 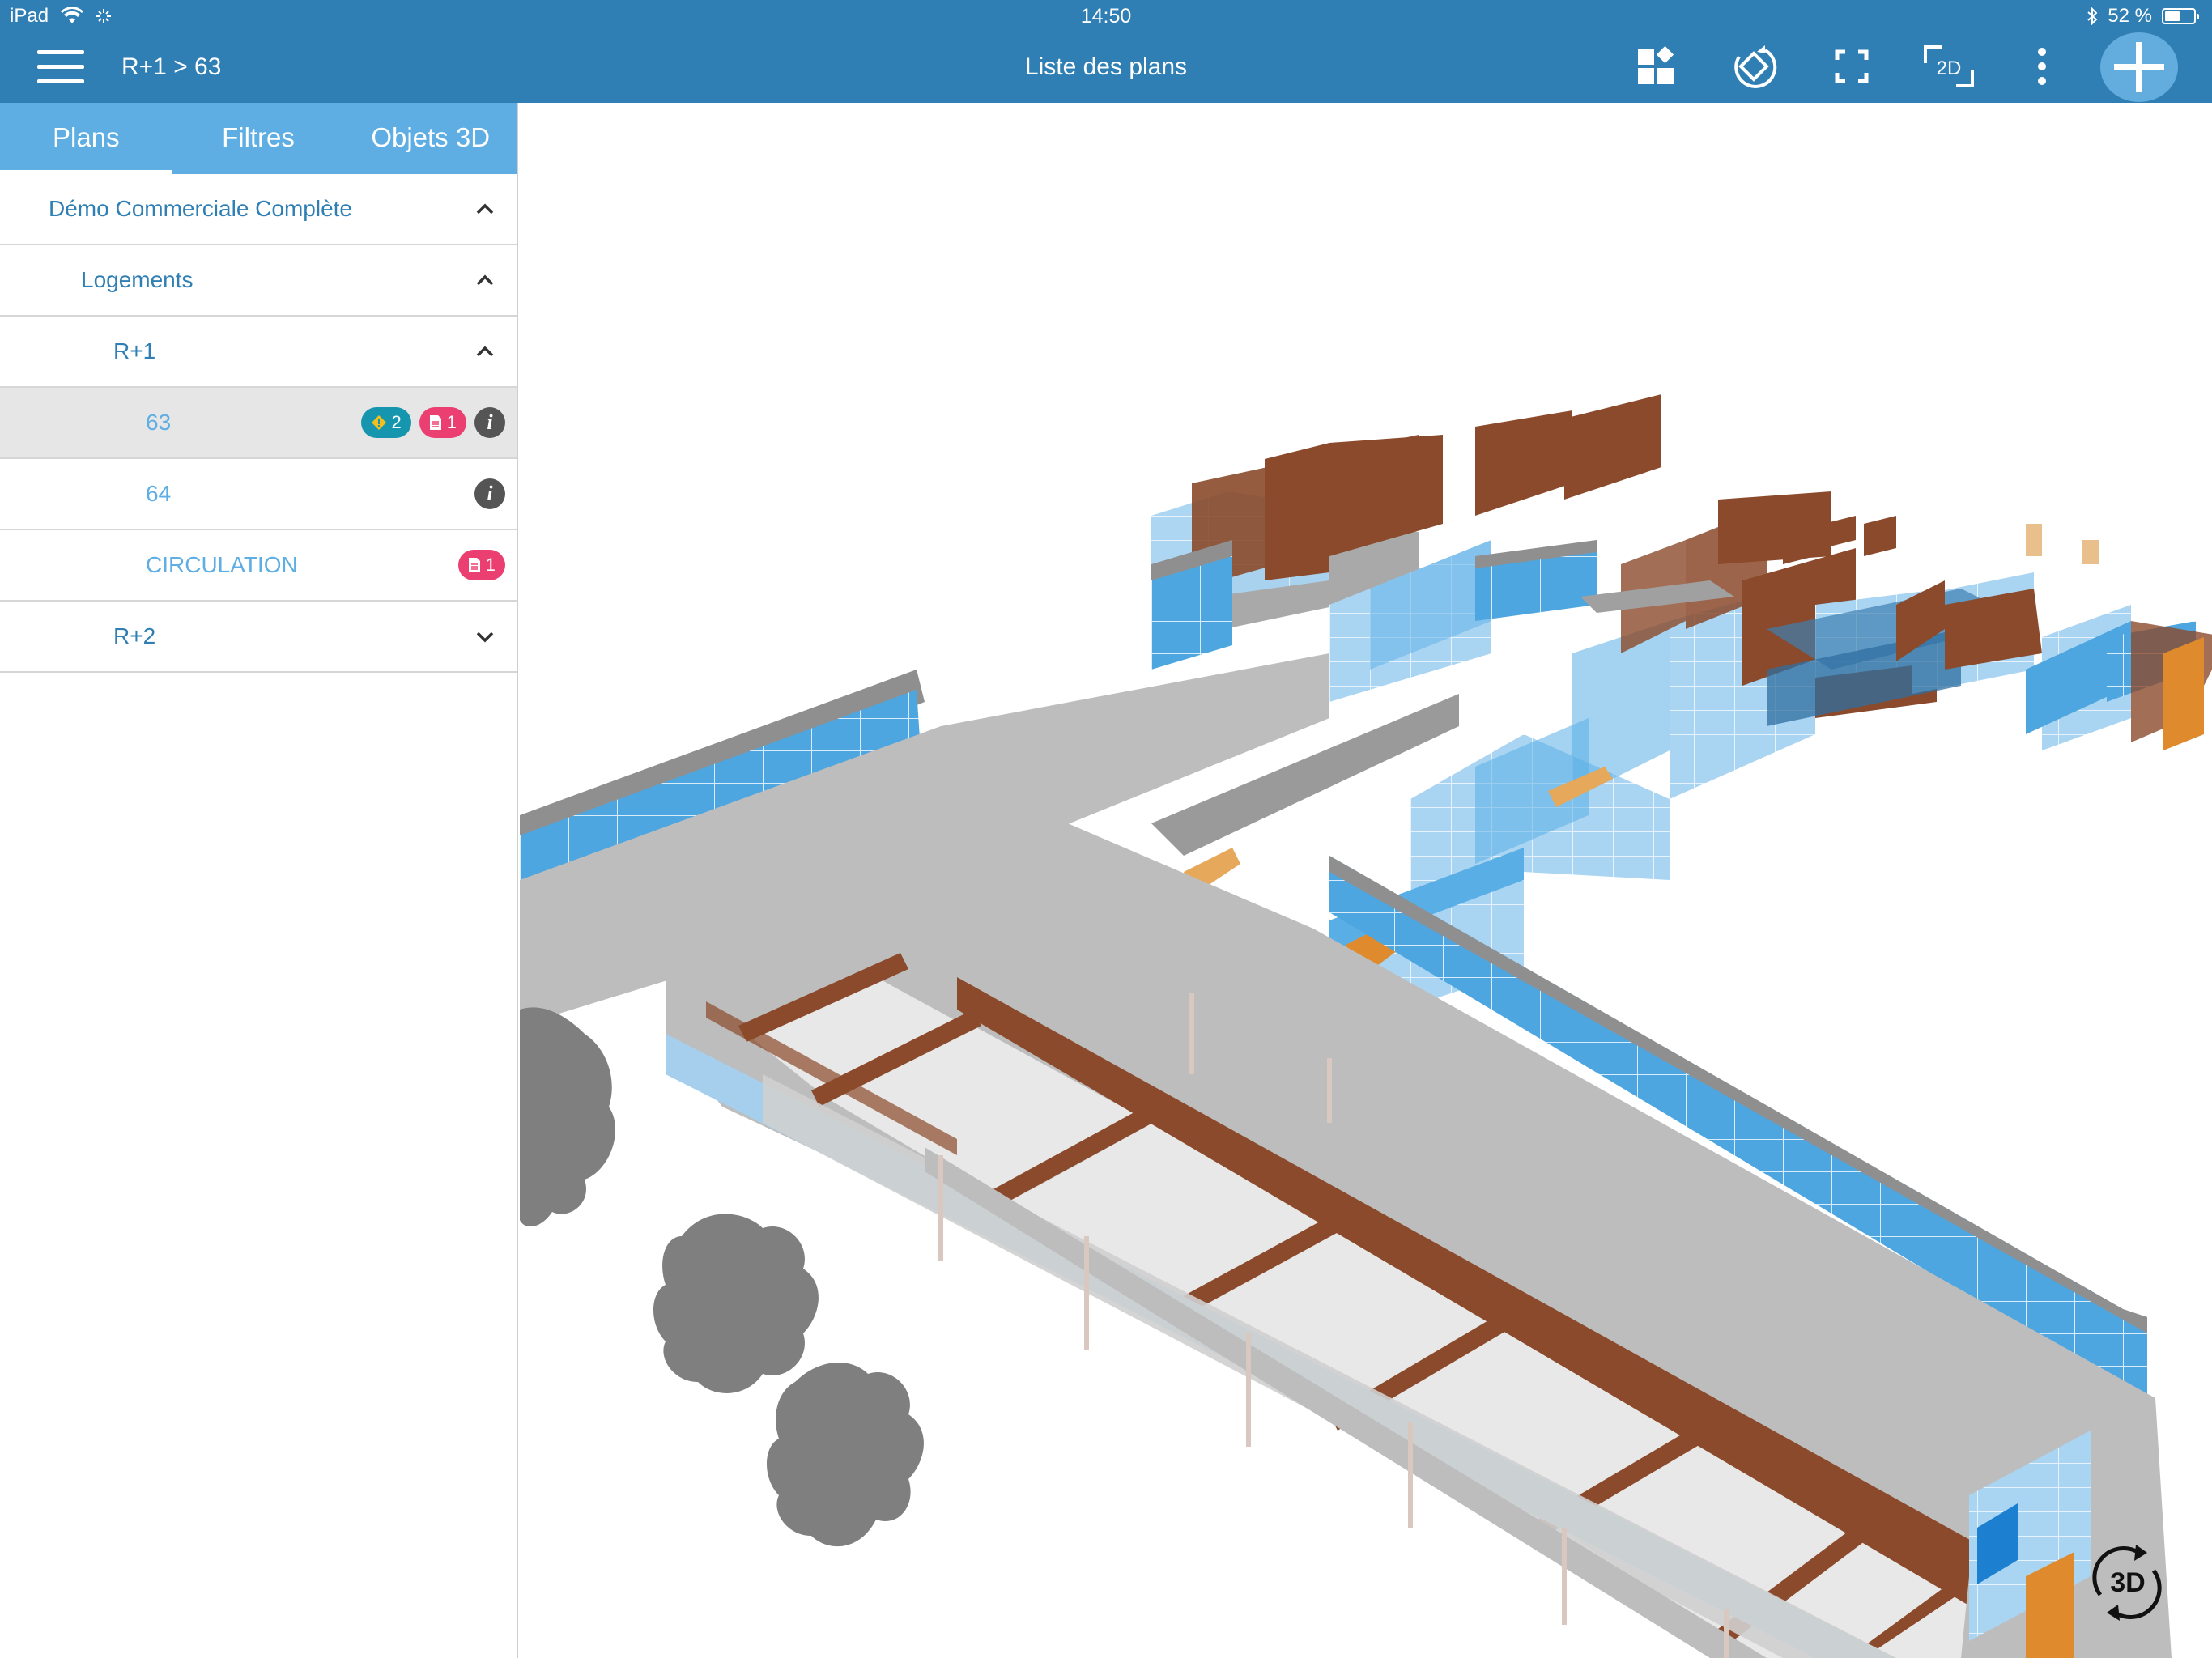 I want to click on badges: i, so click(x=489, y=493).